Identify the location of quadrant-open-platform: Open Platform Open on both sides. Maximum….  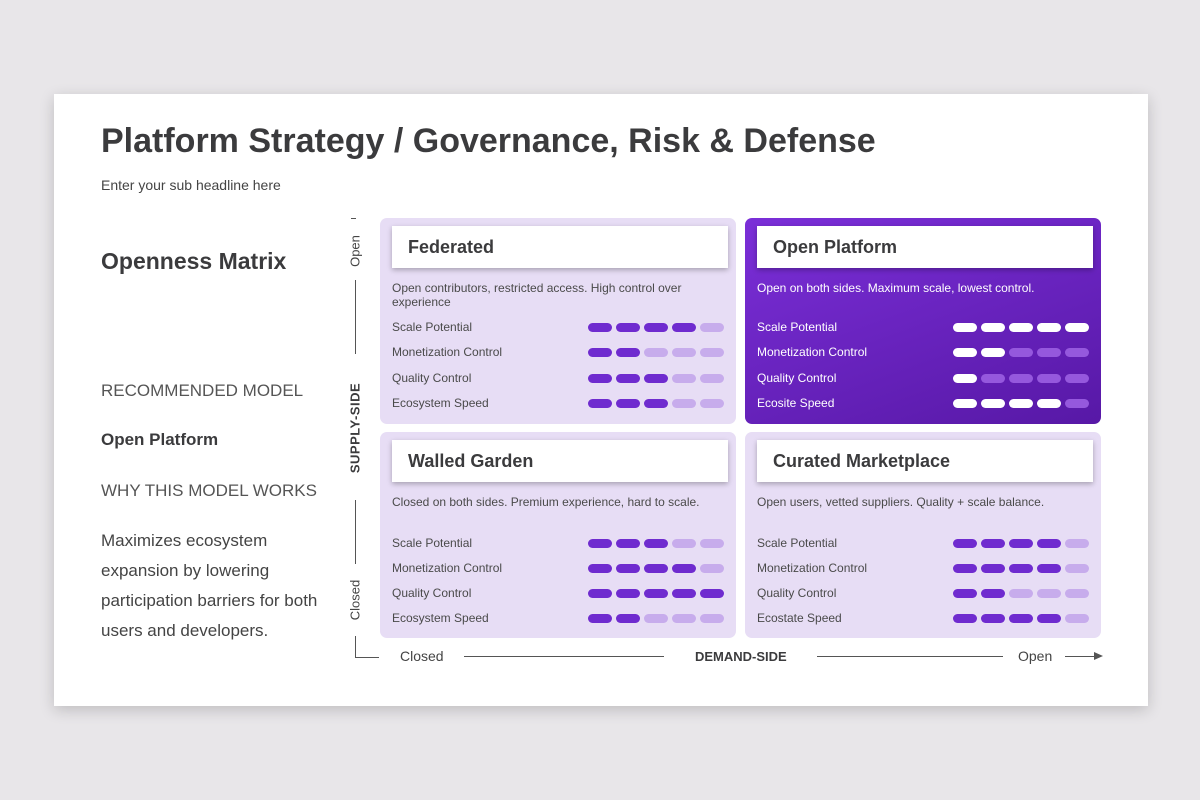
(923, 321).